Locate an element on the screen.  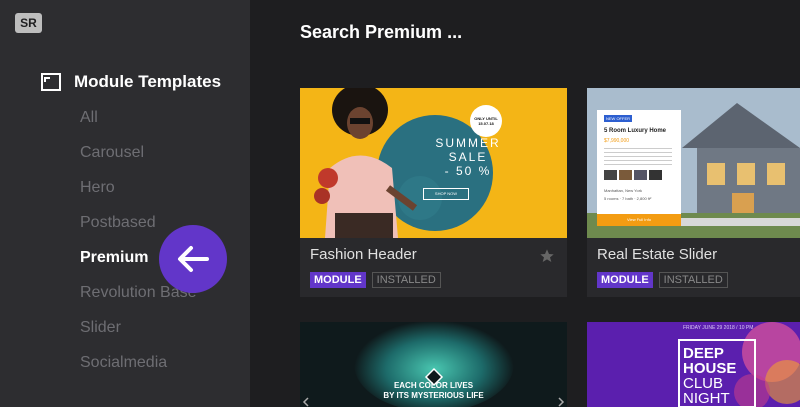
preview-line4: NIGHT is located at coordinates (706, 398).